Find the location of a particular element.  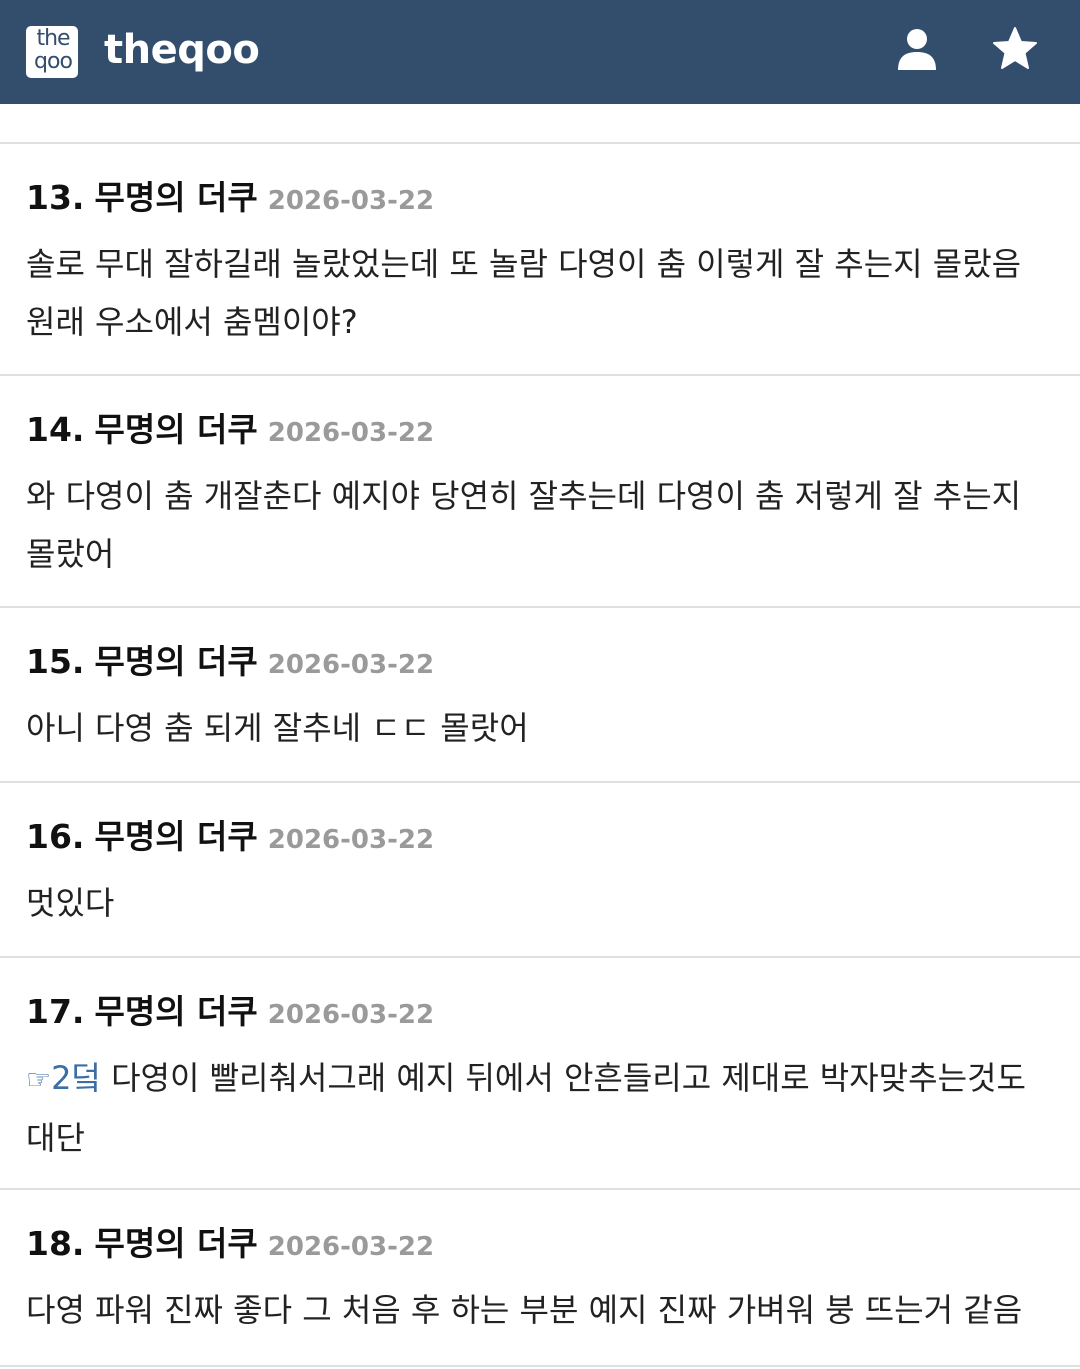

comment-text-content: 다영이 빨리춰서그래 예지 뒤에서 안흔들리고 제대로 박자맞추는것도 대단 is located at coordinates (526, 1108).